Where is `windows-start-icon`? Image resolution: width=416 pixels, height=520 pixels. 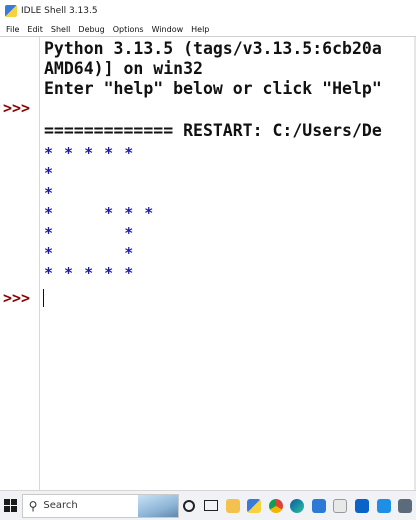
windows-start-icon is located at coordinates (11, 505).